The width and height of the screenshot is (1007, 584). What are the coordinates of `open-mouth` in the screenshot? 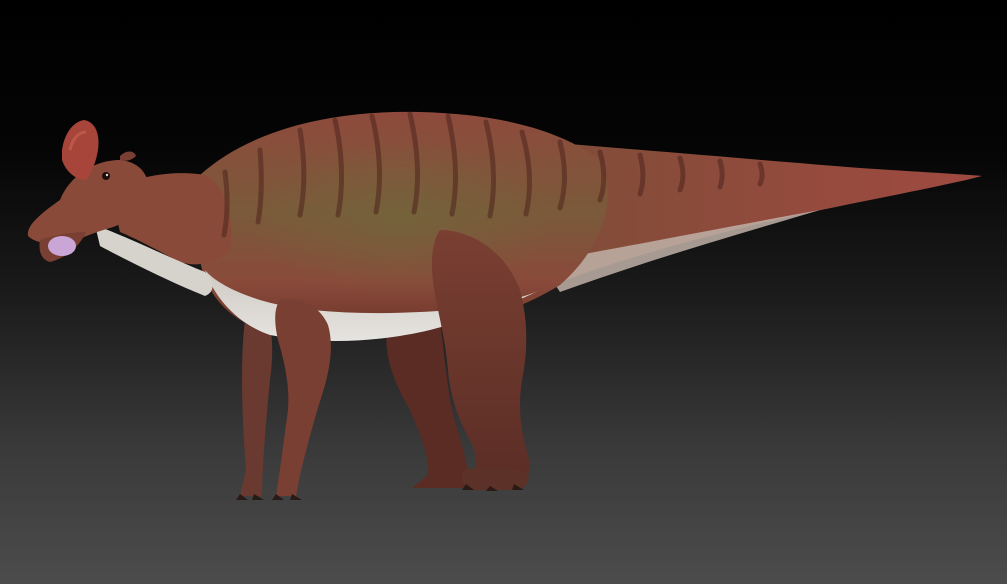 It's located at (62, 246).